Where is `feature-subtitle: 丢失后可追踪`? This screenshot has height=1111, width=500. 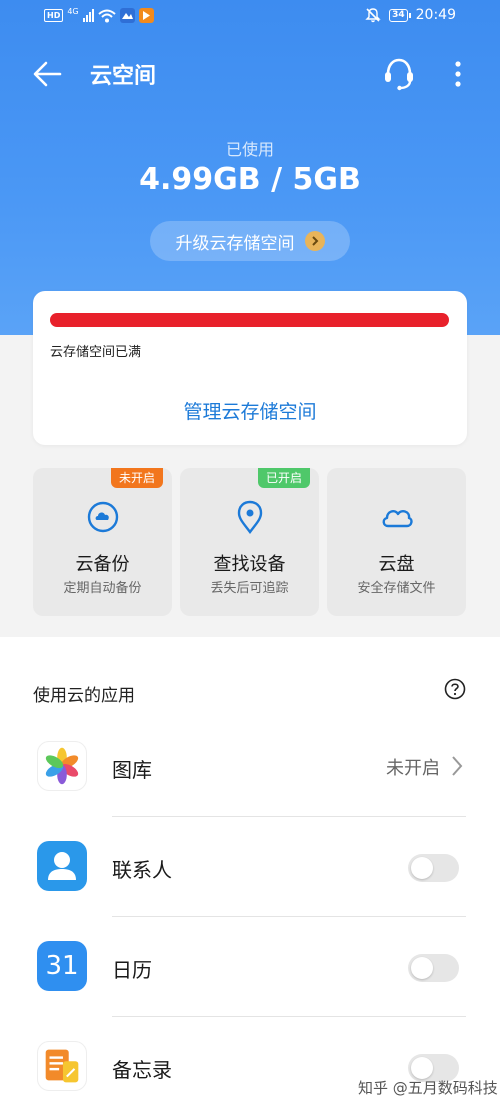
feature-subtitle: 丢失后可追踪 is located at coordinates (249, 588).